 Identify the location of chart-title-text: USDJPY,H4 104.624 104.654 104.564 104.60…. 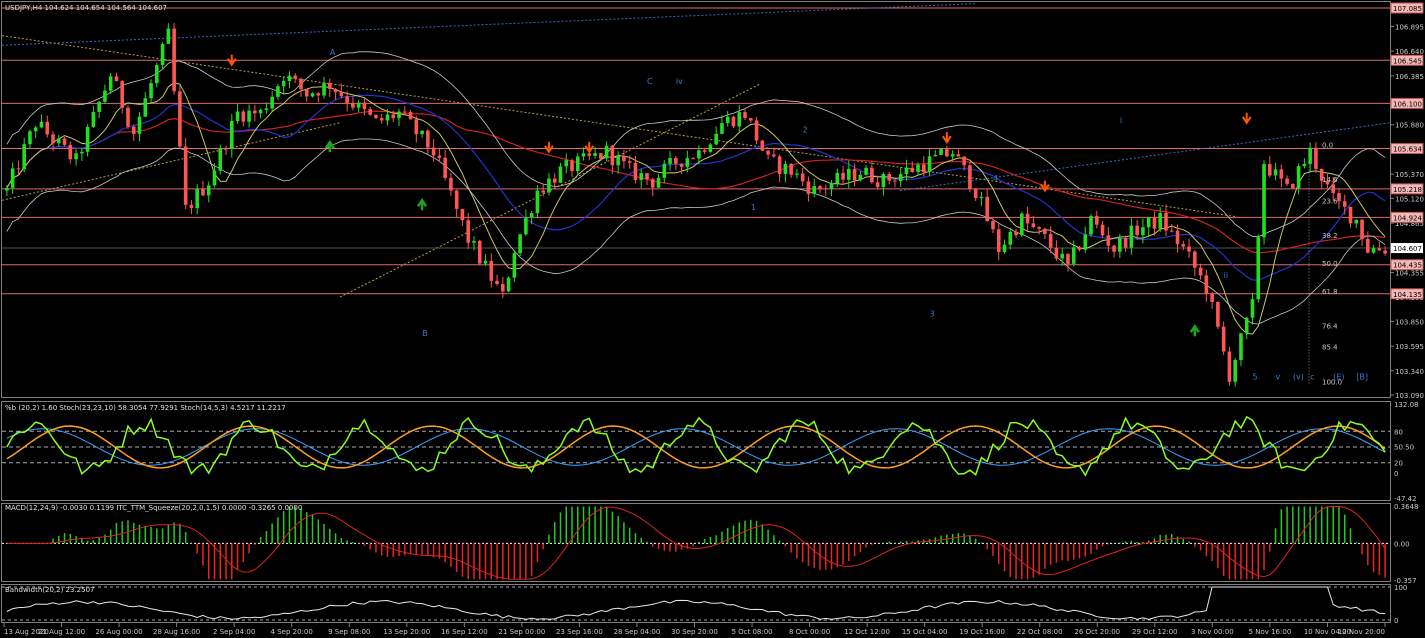
(86, 8).